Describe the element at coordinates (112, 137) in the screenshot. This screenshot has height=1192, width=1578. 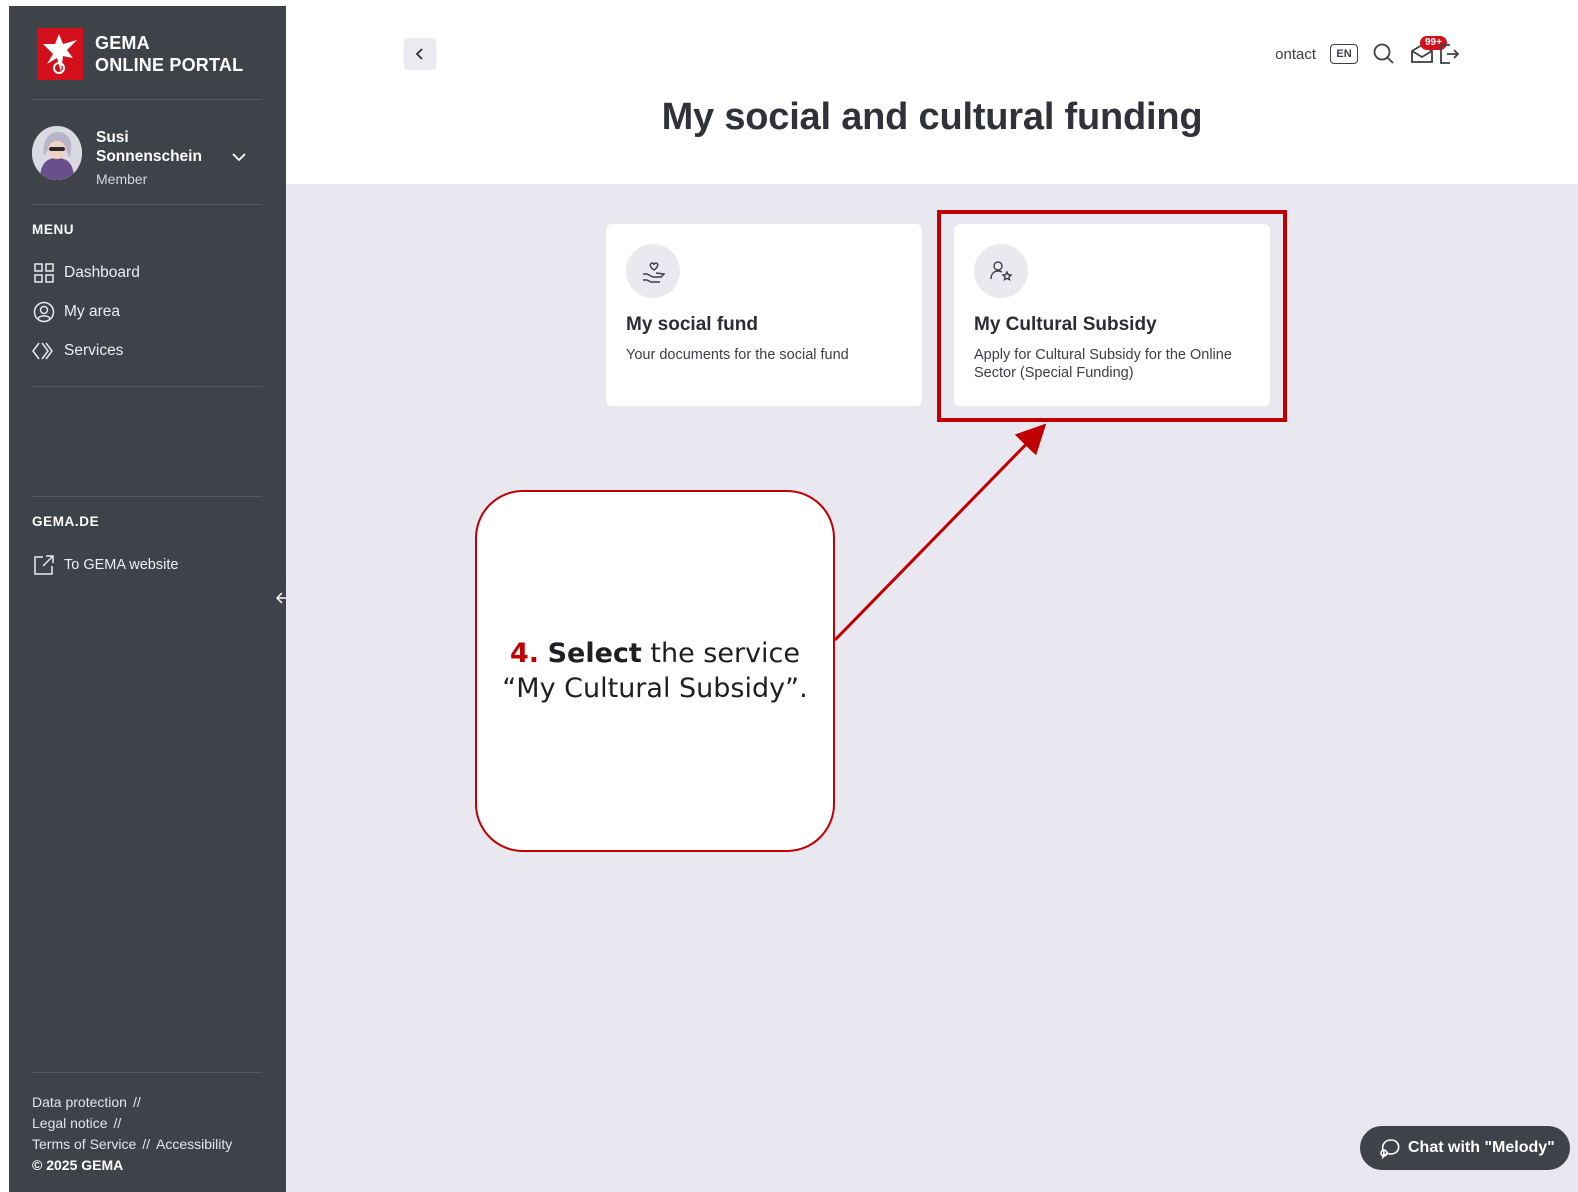
I see `user-first-name: Susi` at that location.